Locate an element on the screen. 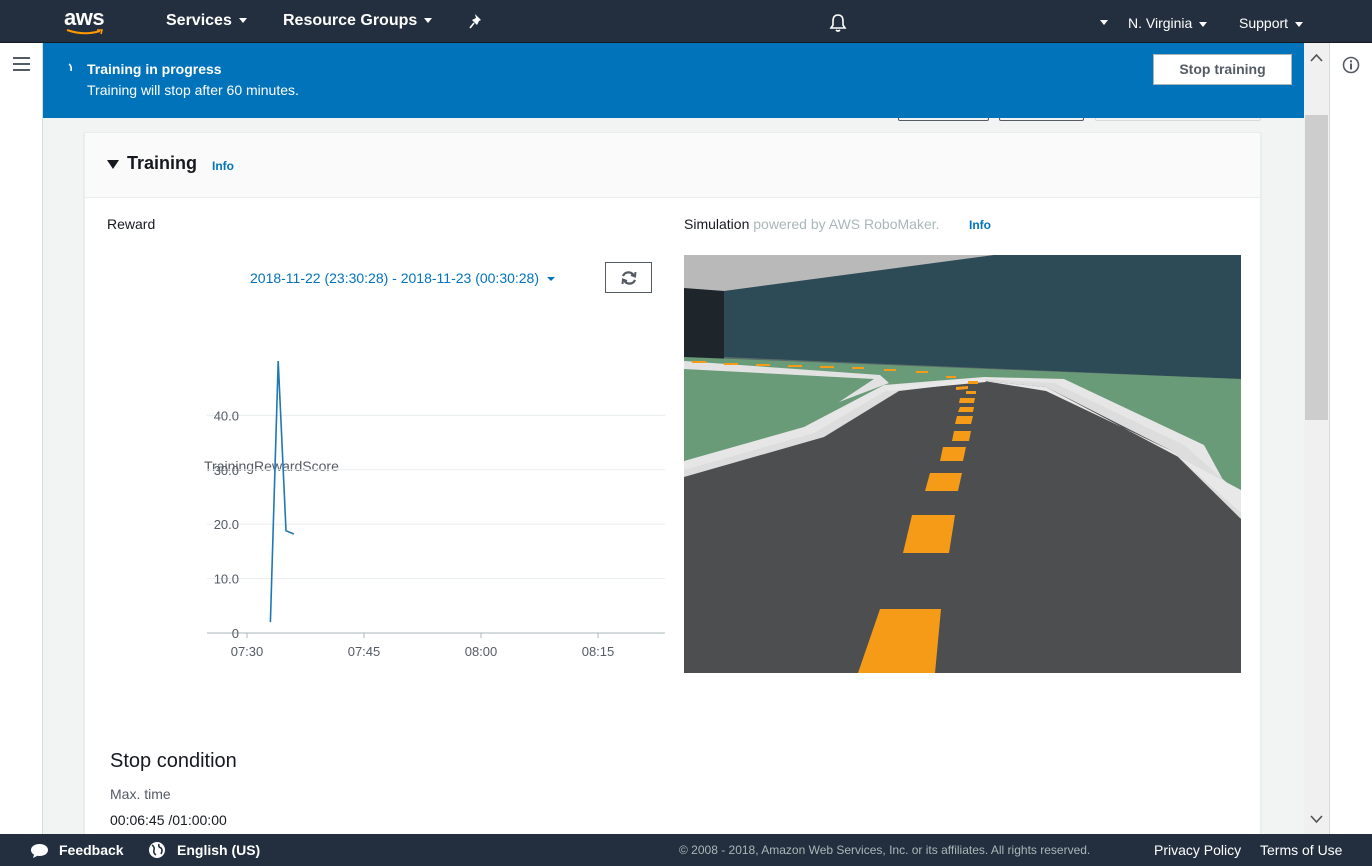 The image size is (1372, 866). training-info-link: Info is located at coordinates (223, 166).